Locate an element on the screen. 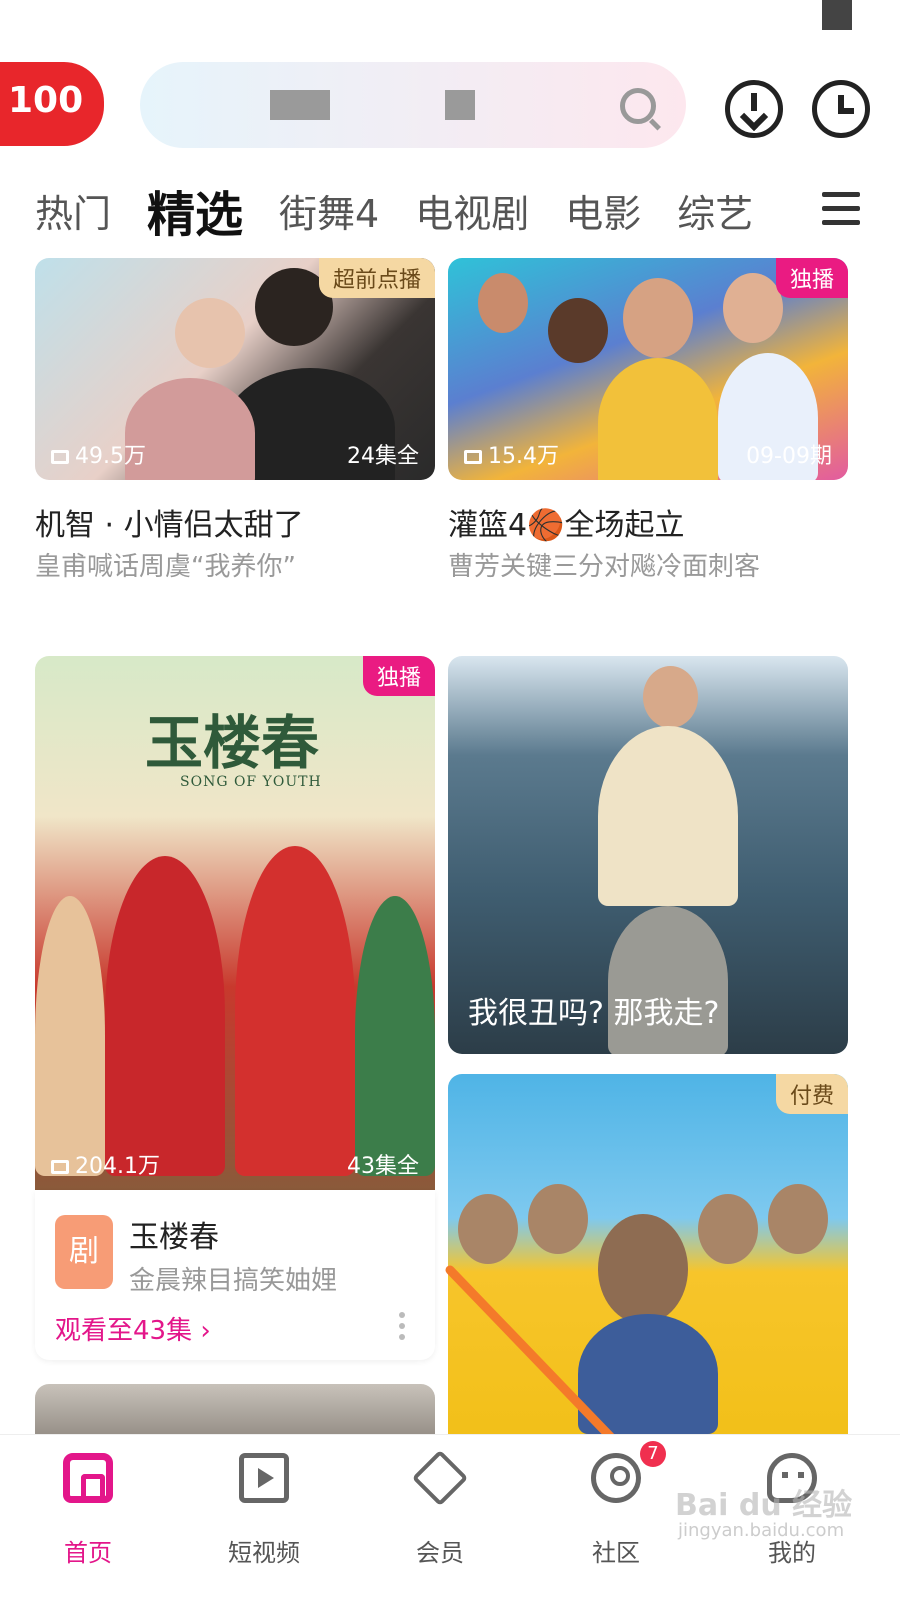 The width and height of the screenshot is (900, 1601). tab-tv-series: 电视剧 is located at coordinates (472, 210).